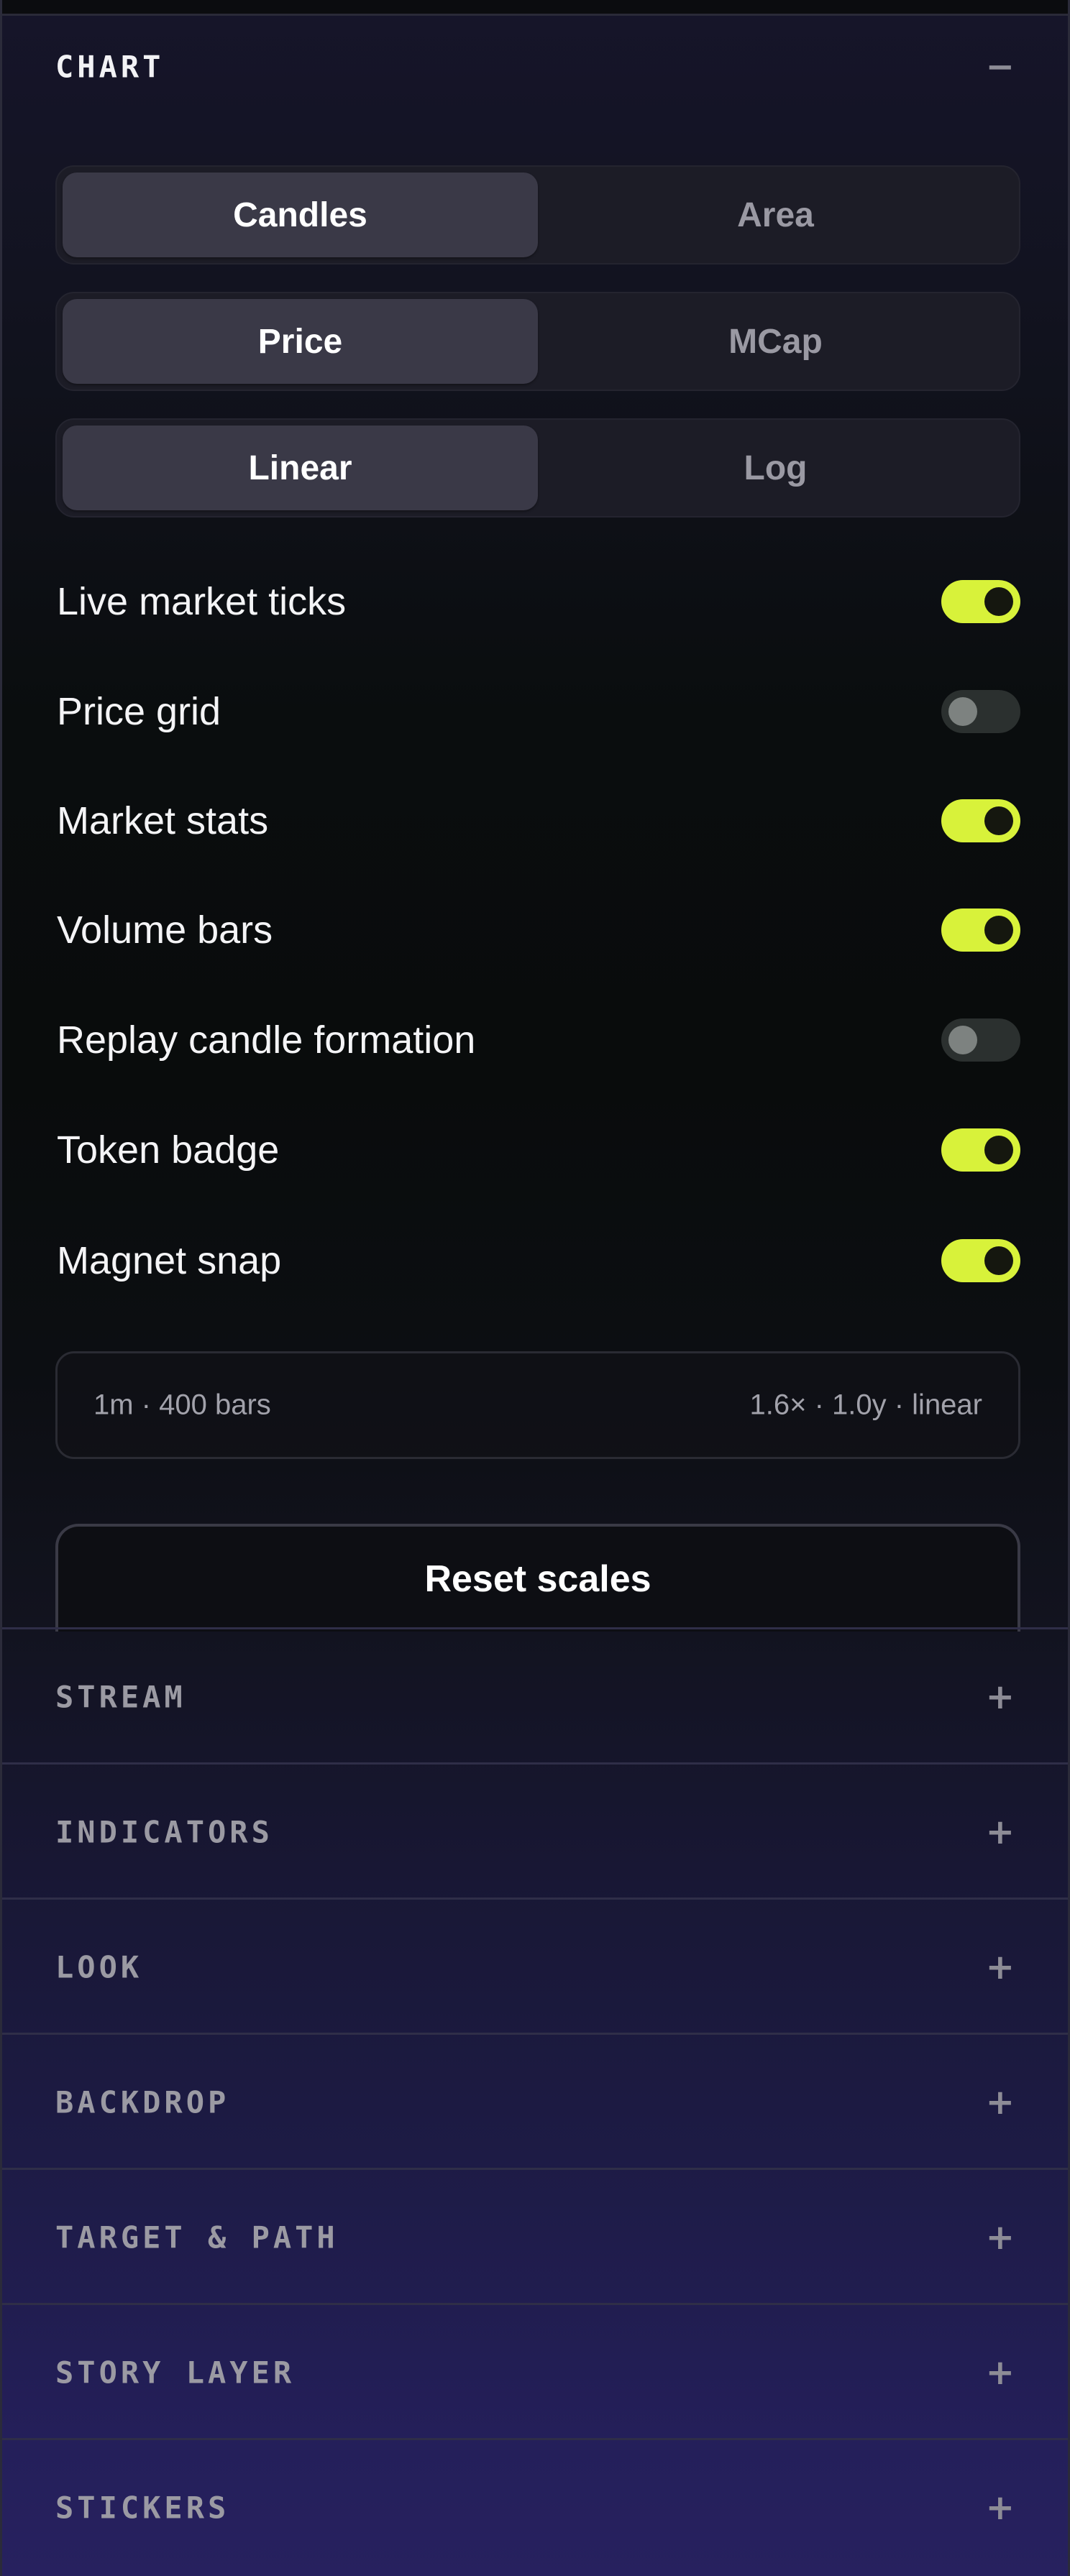 The height and width of the screenshot is (2576, 1070). I want to click on toggle-label: Price grid, so click(139, 711).